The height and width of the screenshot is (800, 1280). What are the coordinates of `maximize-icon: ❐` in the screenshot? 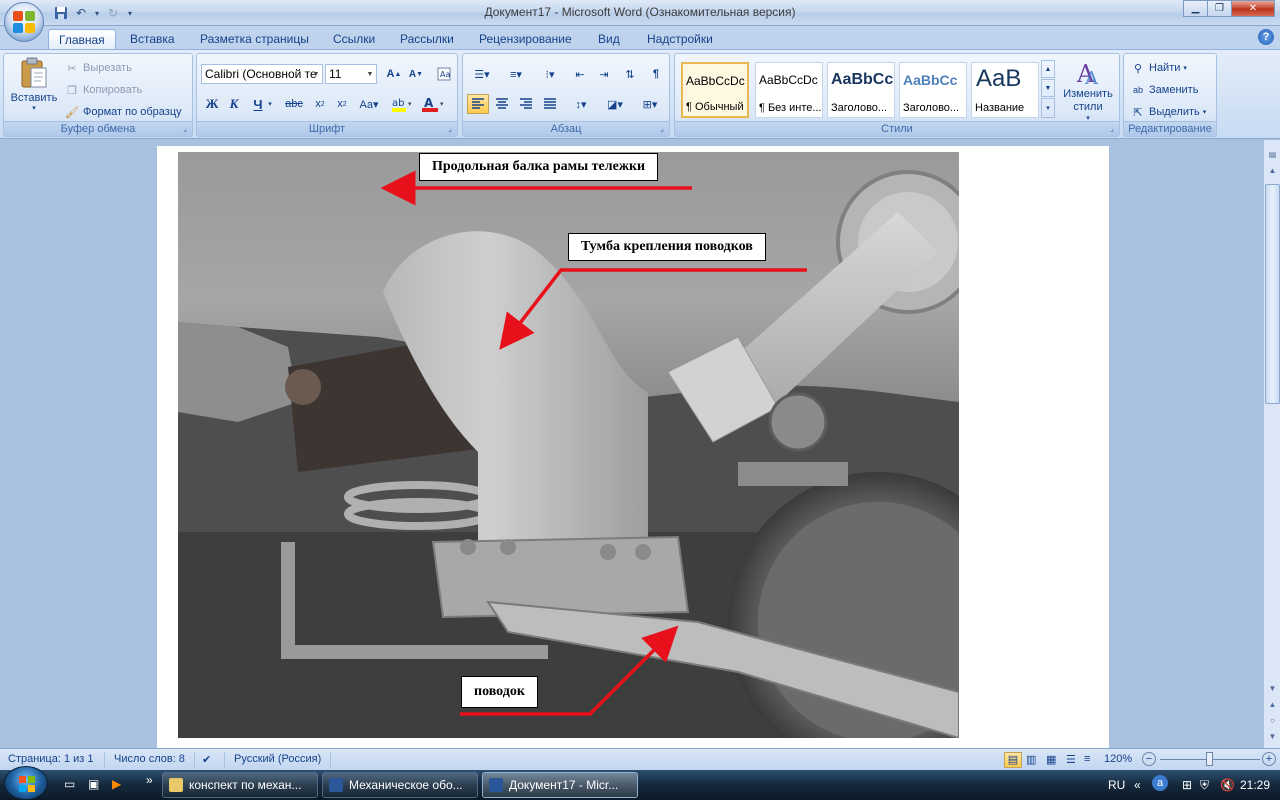 It's located at (1219, 8).